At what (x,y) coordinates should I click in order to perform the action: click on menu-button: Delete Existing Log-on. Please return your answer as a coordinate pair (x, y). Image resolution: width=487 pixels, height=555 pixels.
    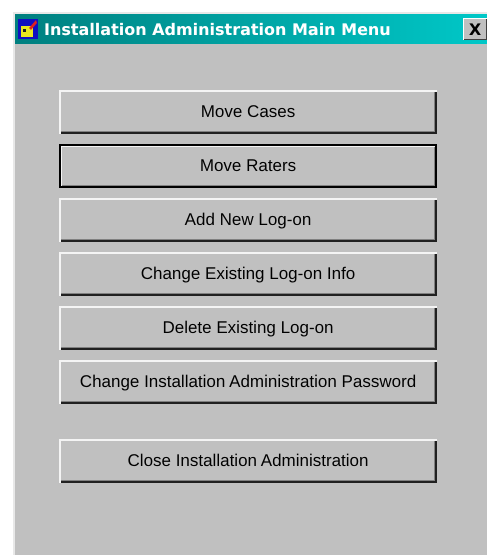
    Looking at the image, I should click on (248, 328).